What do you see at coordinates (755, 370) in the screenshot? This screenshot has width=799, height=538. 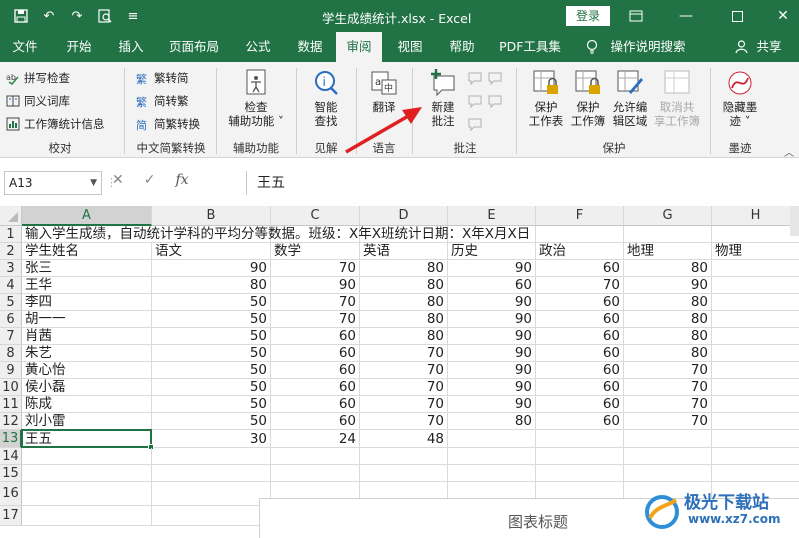 I see `cell-h9` at bounding box center [755, 370].